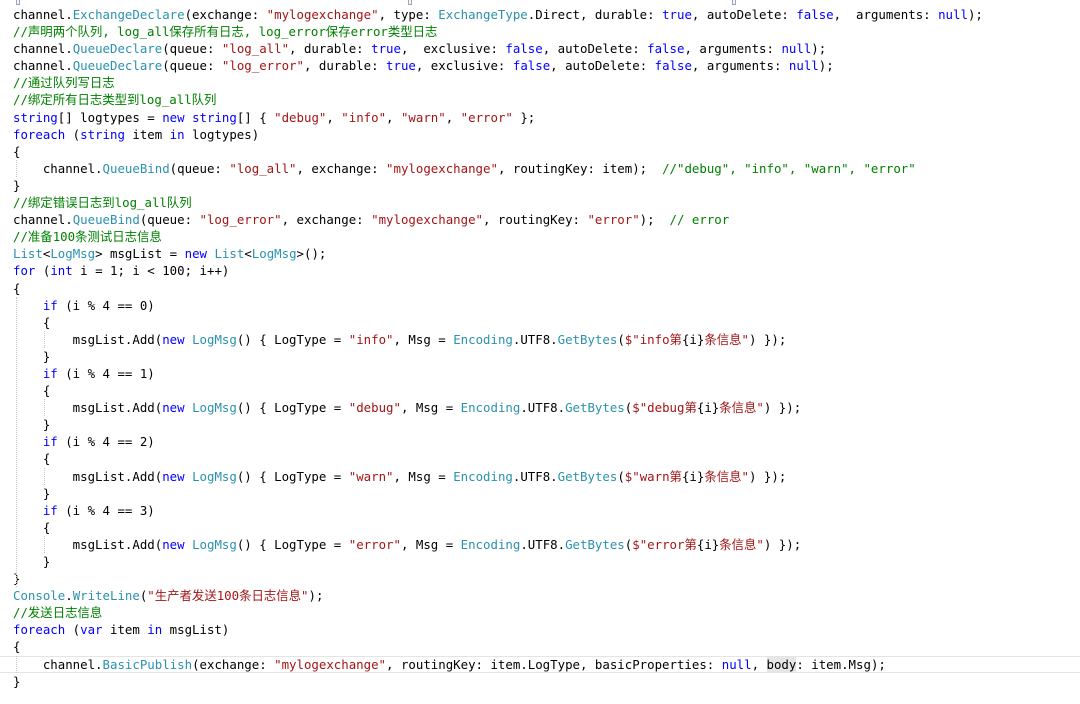  I want to click on code-token: : item.Msg);, so click(841, 664).